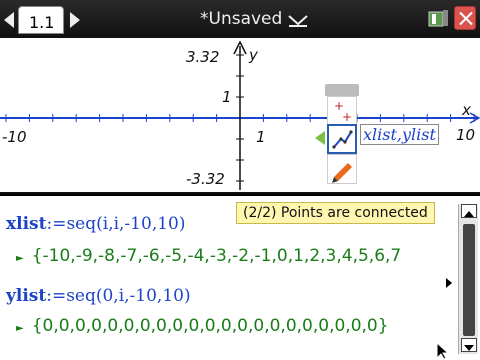 The image size is (480, 360). I want to click on scroll-up-button, so click(469, 211).